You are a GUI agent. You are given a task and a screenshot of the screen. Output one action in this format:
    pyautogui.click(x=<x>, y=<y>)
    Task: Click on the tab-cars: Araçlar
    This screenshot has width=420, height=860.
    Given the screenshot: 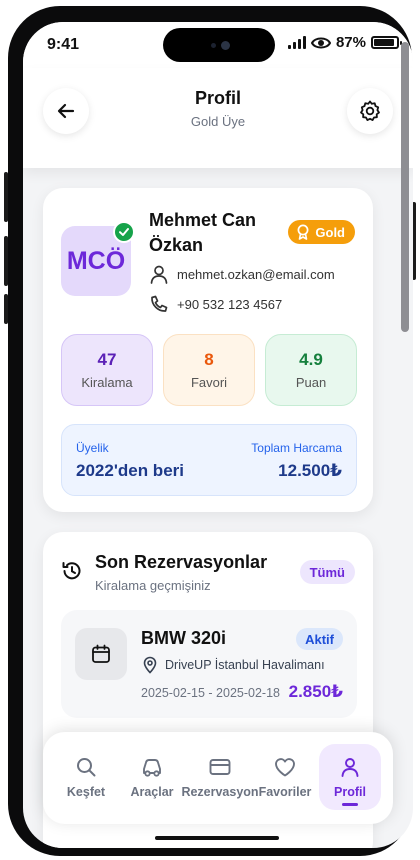 What is the action you would take?
    pyautogui.click(x=152, y=777)
    